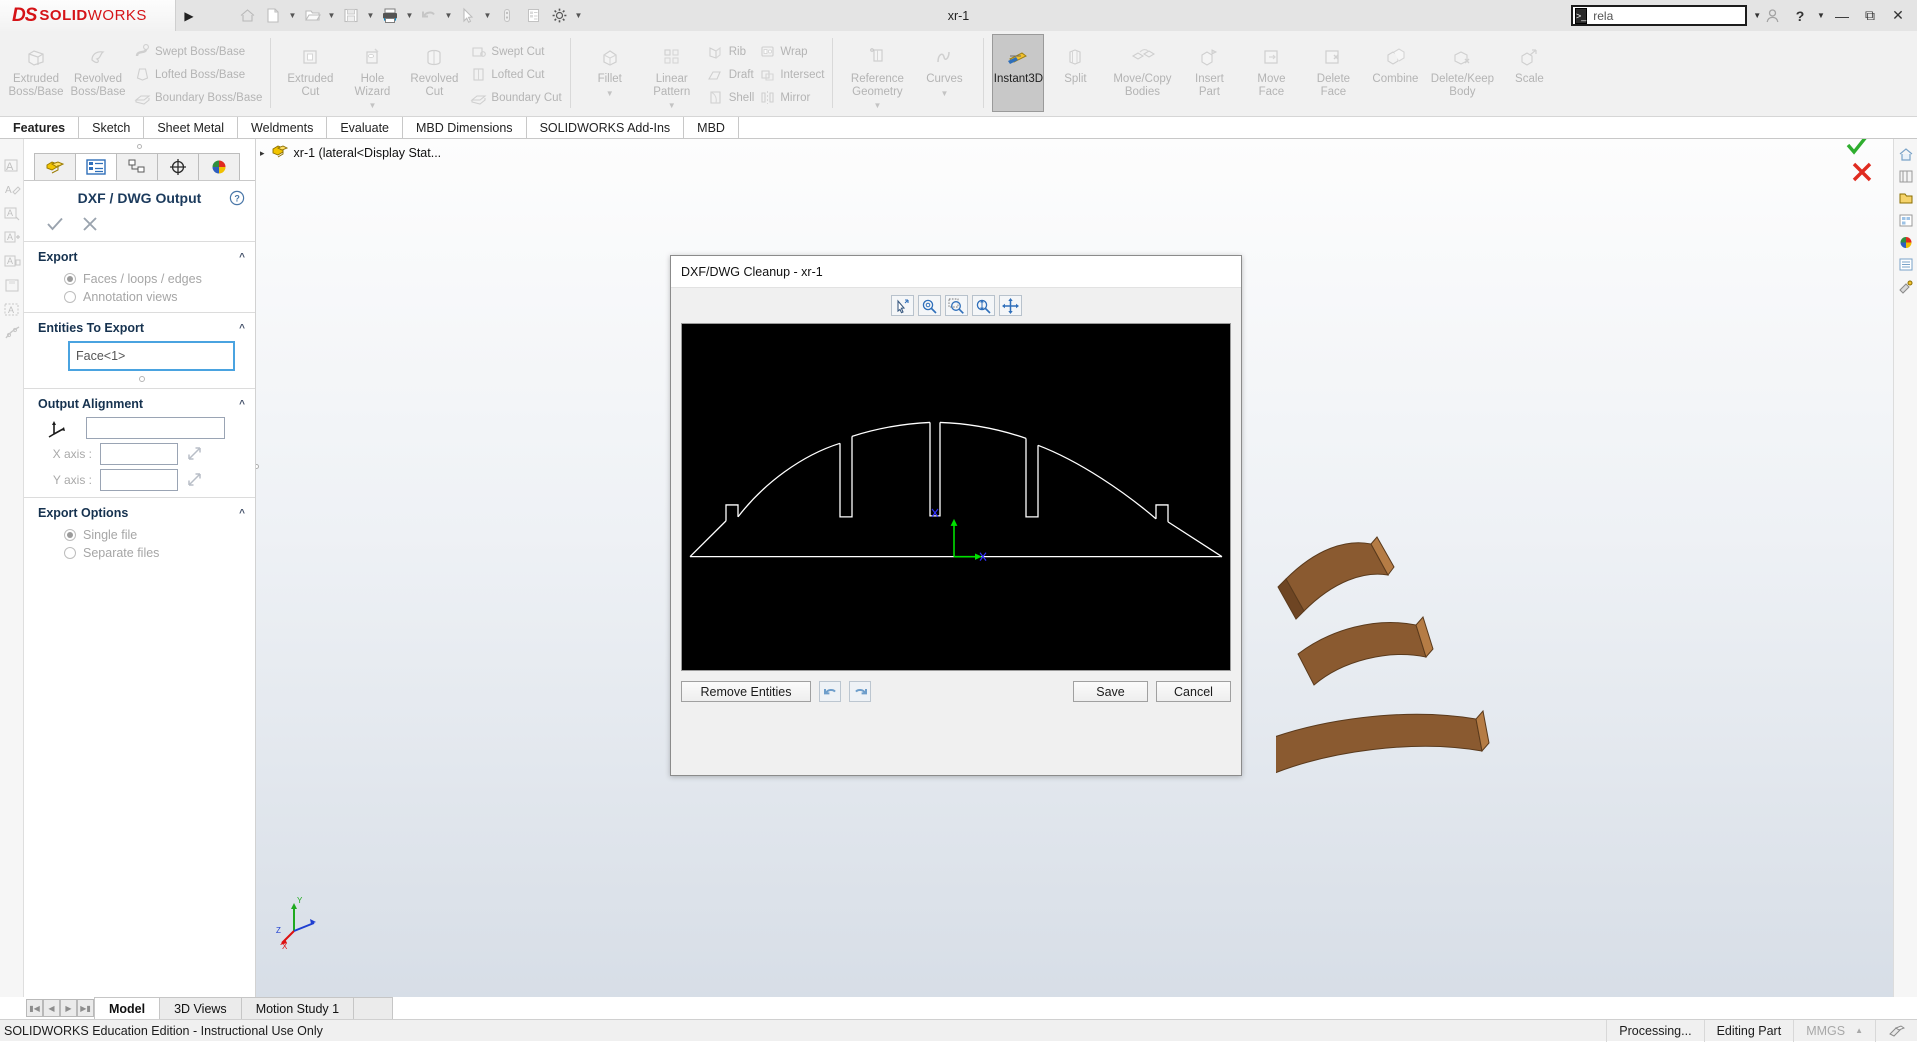 The height and width of the screenshot is (1042, 1917). What do you see at coordinates (155, 428) in the screenshot?
I see `origin-selection-field` at bounding box center [155, 428].